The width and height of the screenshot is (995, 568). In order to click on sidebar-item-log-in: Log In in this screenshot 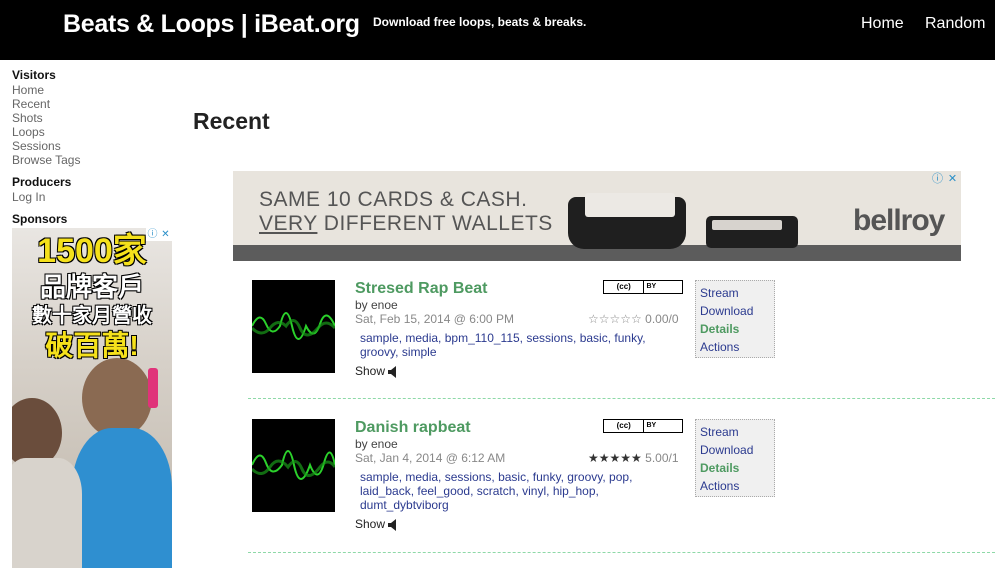, I will do `click(92, 197)`.